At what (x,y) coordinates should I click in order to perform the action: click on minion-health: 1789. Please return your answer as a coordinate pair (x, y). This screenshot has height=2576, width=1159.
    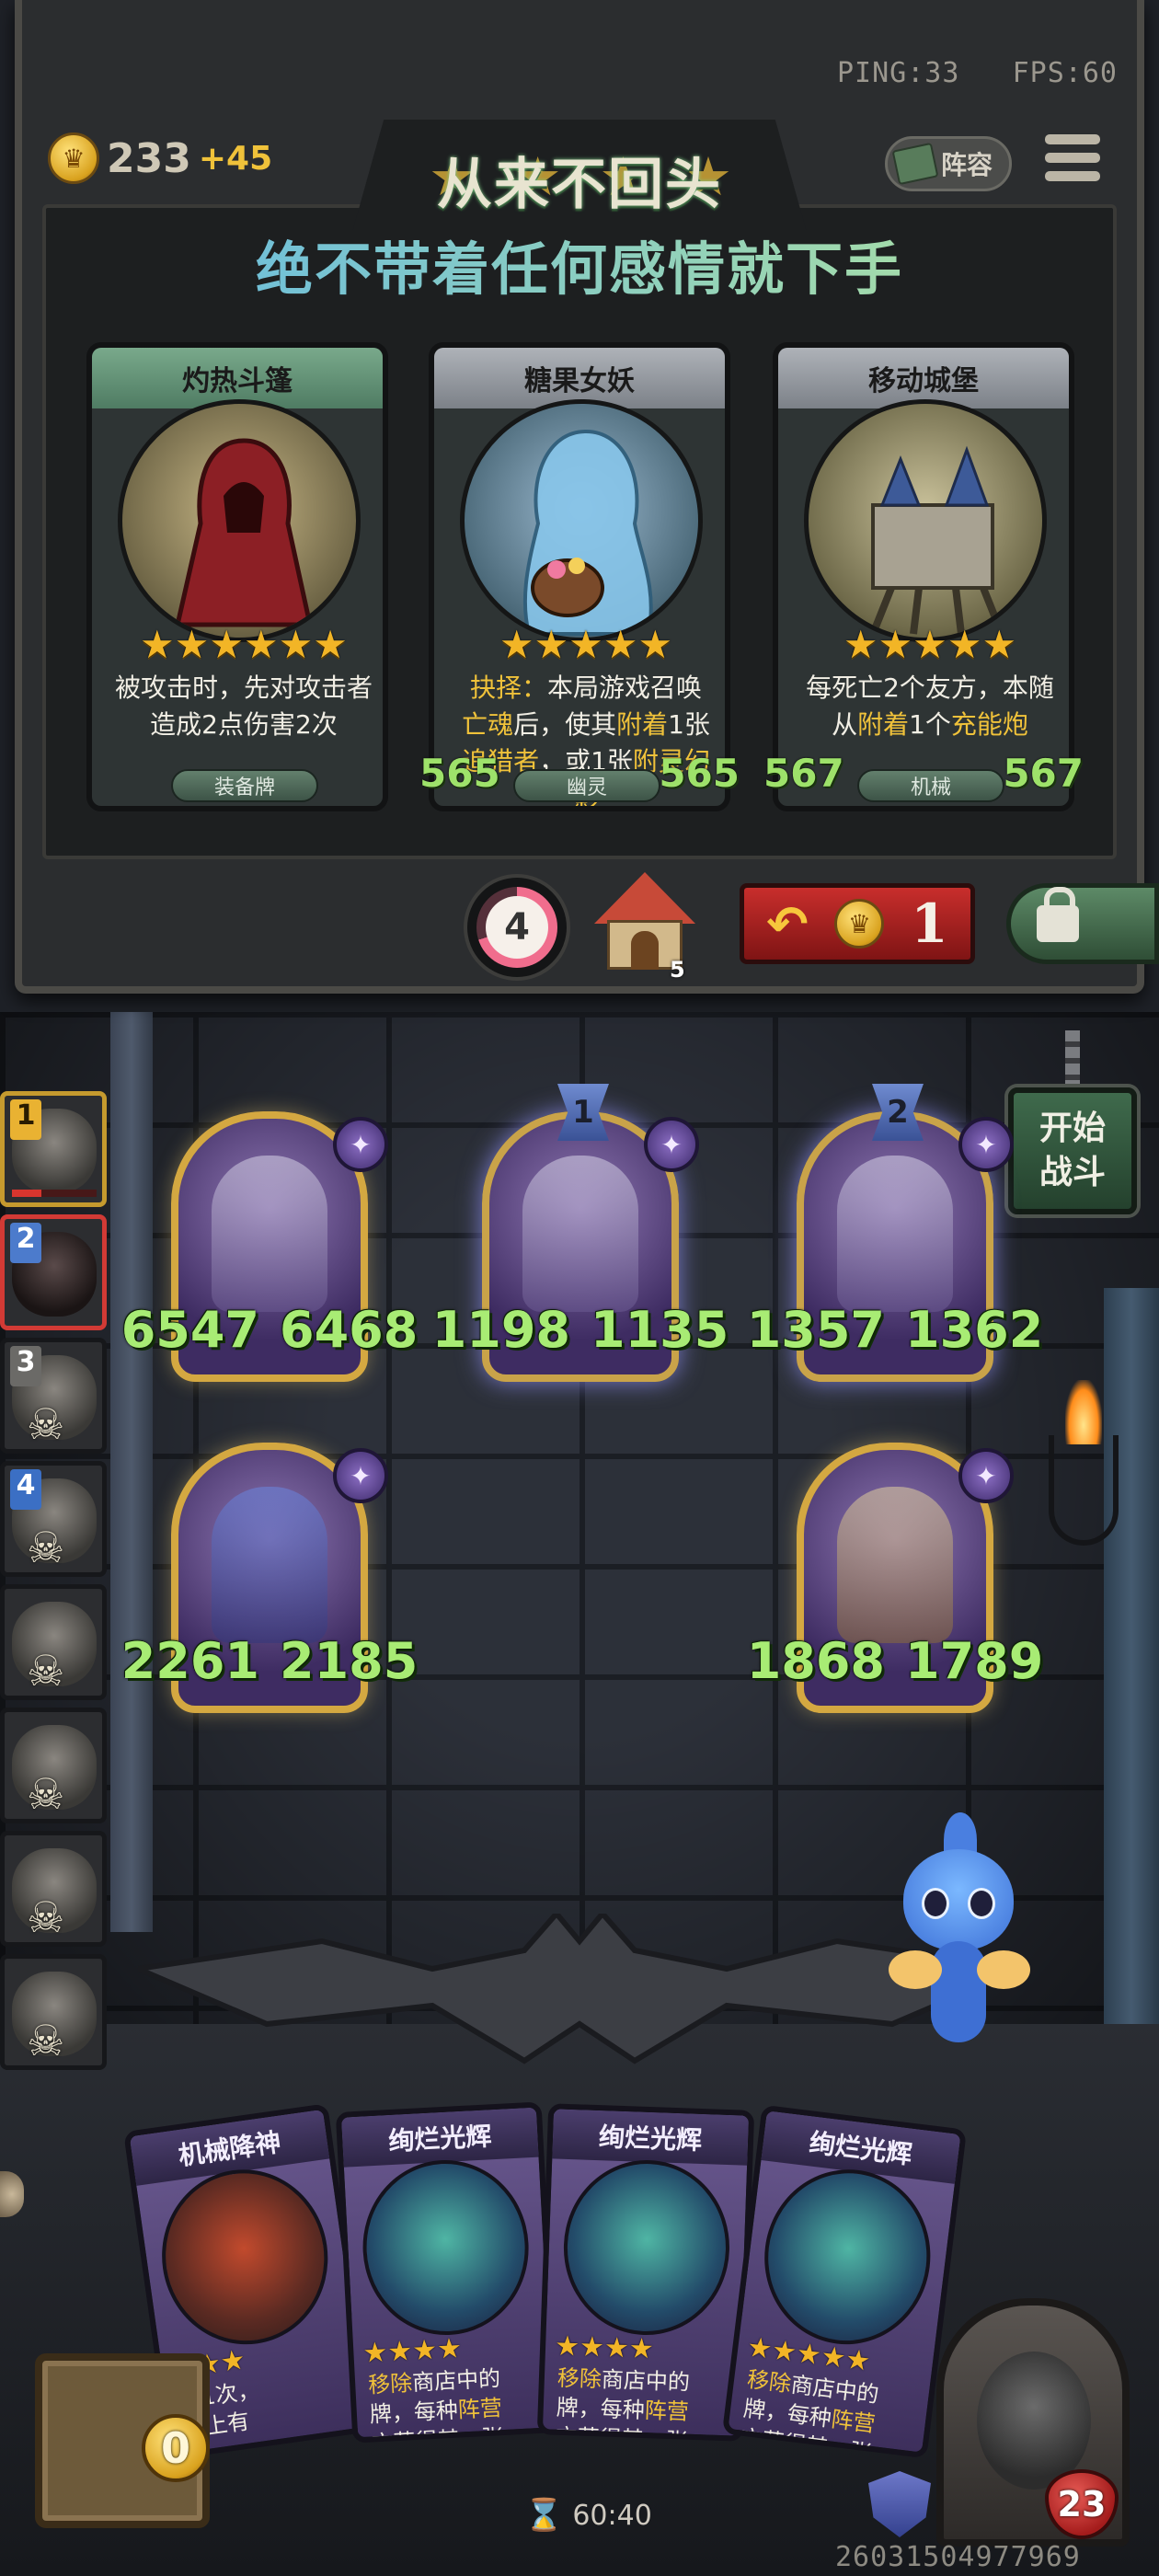
    Looking at the image, I should click on (974, 1661).